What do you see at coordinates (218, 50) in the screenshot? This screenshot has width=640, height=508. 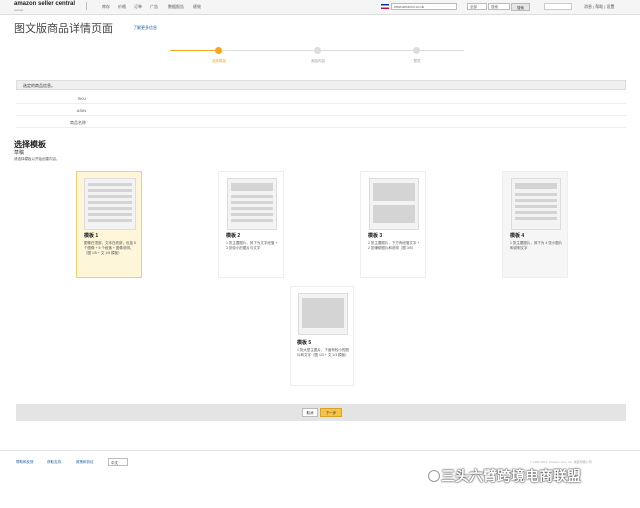 I see `step-1-indicator` at bounding box center [218, 50].